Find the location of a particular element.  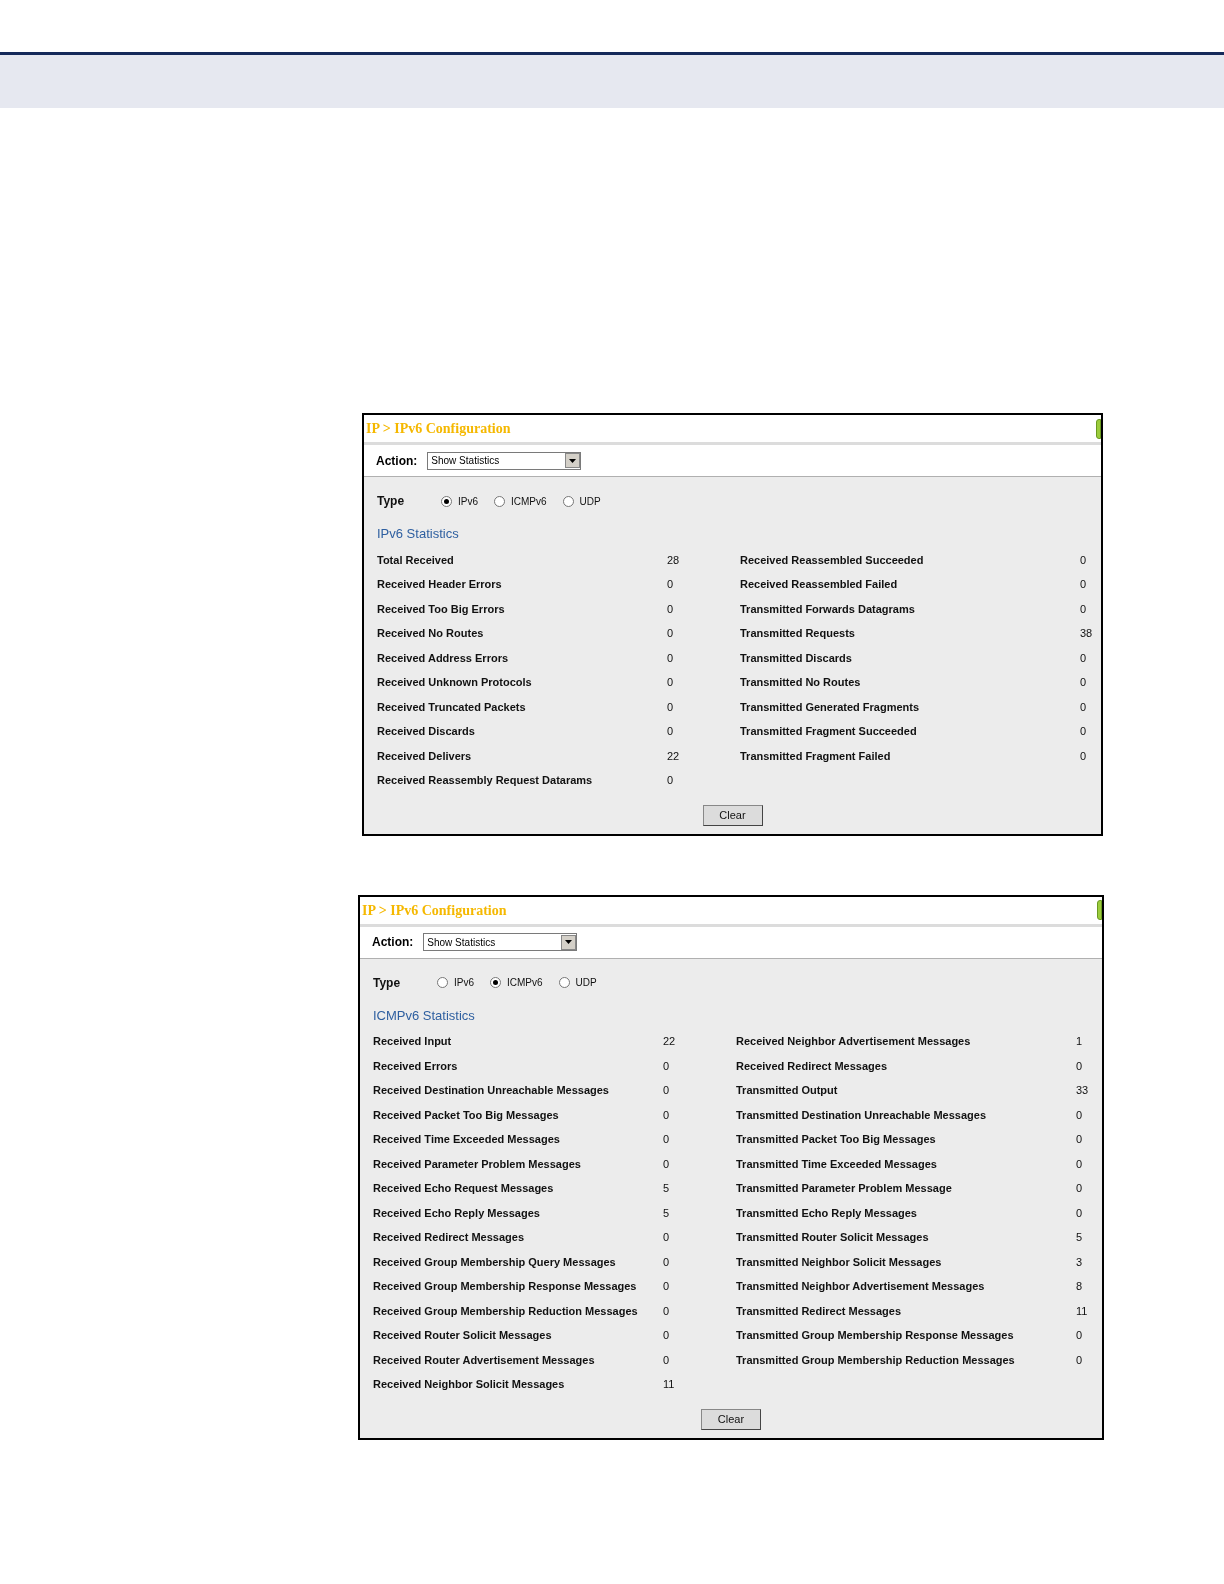

stat-label: Received Group Membership Reduction Messages is located at coordinates (505, 1311).